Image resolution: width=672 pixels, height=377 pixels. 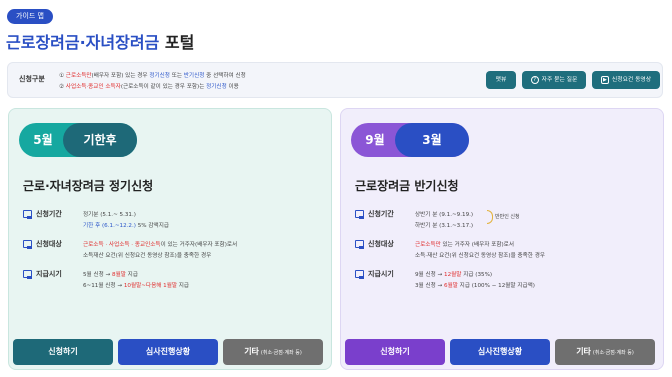 What do you see at coordinates (153, 226) in the screenshot?
I see `reduction-note: 5% 감액지급` at bounding box center [153, 226].